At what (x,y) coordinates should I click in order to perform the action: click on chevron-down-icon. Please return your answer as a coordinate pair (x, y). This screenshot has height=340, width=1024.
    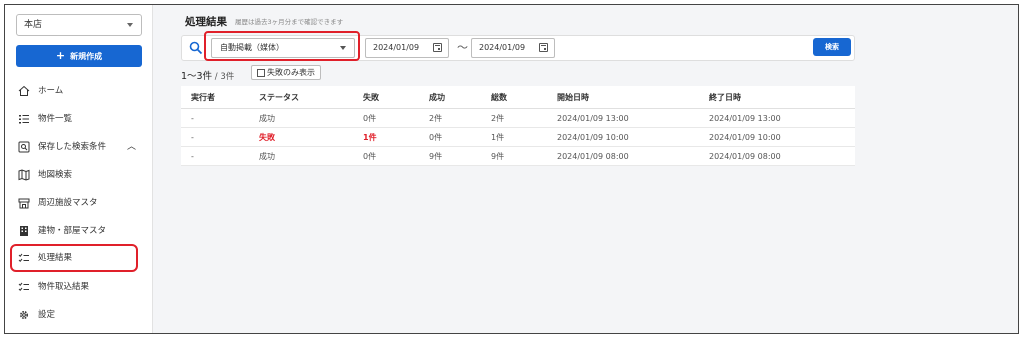
    Looking at the image, I should click on (130, 25).